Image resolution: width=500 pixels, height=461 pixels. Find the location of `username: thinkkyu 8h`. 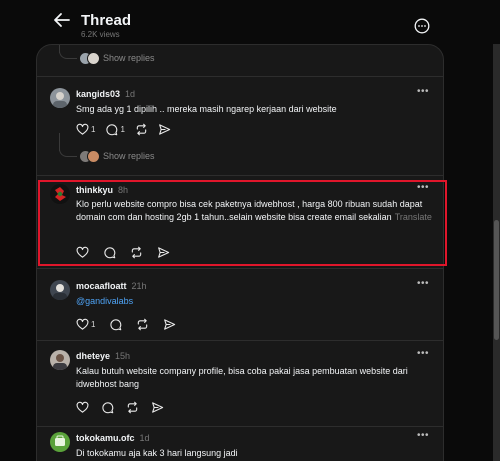

username: thinkkyu 8h is located at coordinates (102, 190).